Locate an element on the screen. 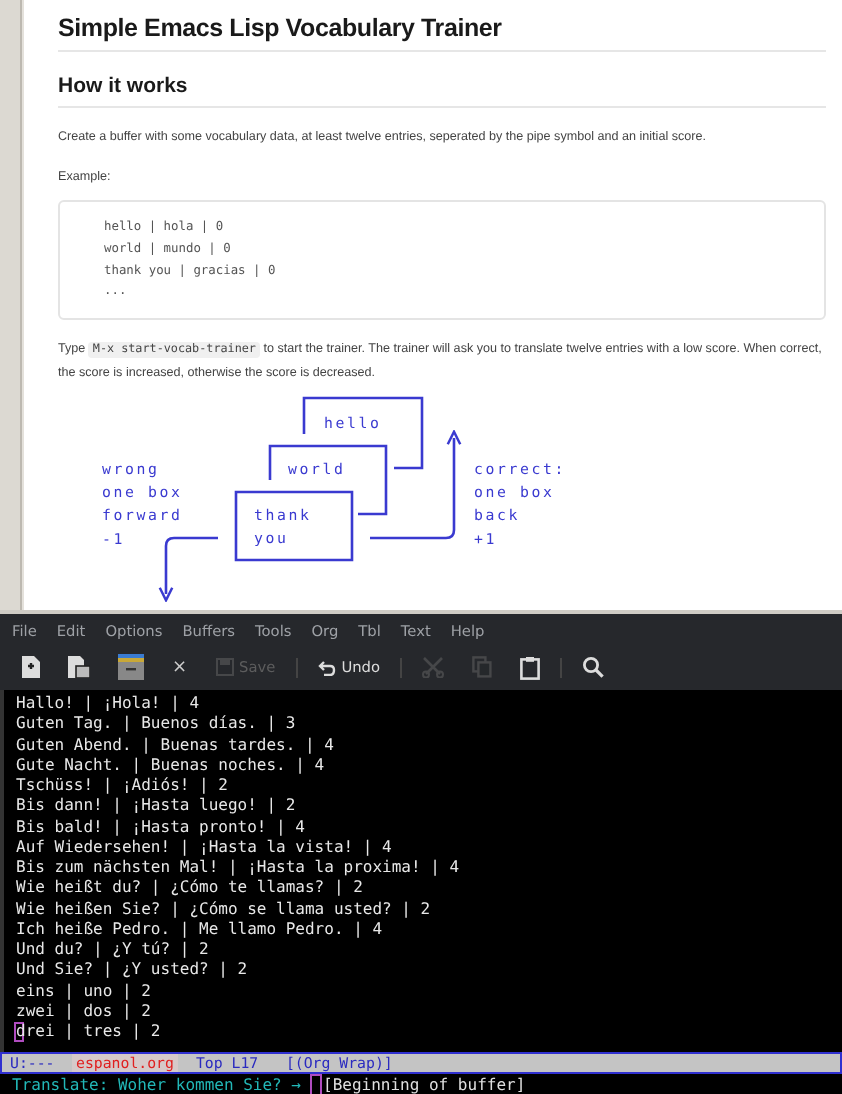 The width and height of the screenshot is (842, 1094). buffer-line: Und du? | ¿Y tú? | 2 is located at coordinates (113, 950).